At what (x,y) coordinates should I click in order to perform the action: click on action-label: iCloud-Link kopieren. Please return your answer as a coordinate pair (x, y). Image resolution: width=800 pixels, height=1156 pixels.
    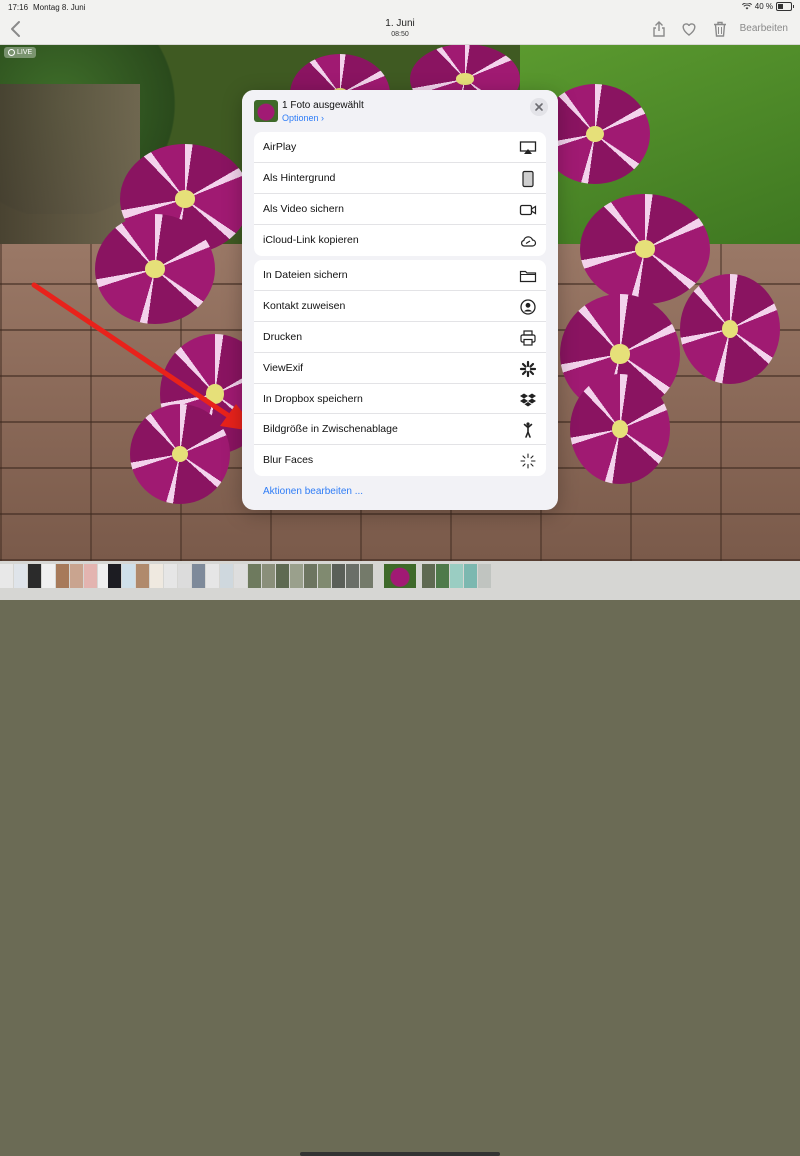
    Looking at the image, I should click on (311, 239).